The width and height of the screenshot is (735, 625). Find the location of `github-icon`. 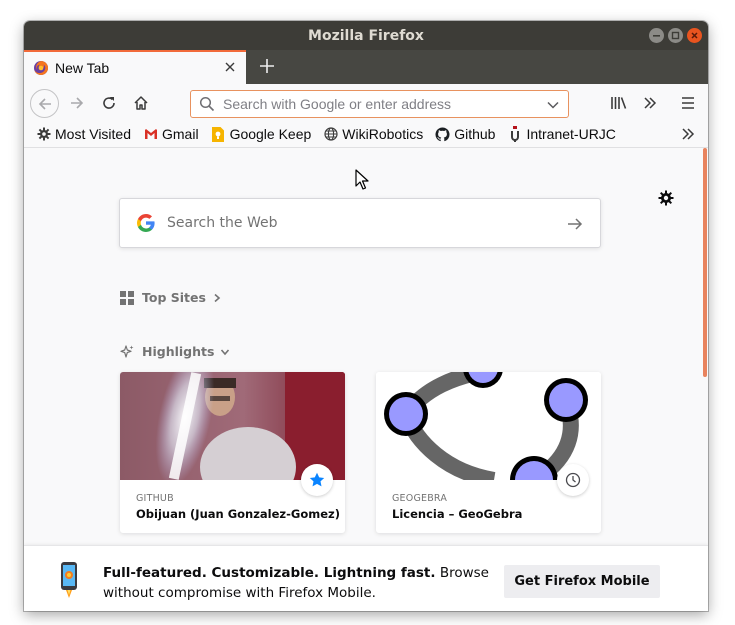

github-icon is located at coordinates (442, 134).